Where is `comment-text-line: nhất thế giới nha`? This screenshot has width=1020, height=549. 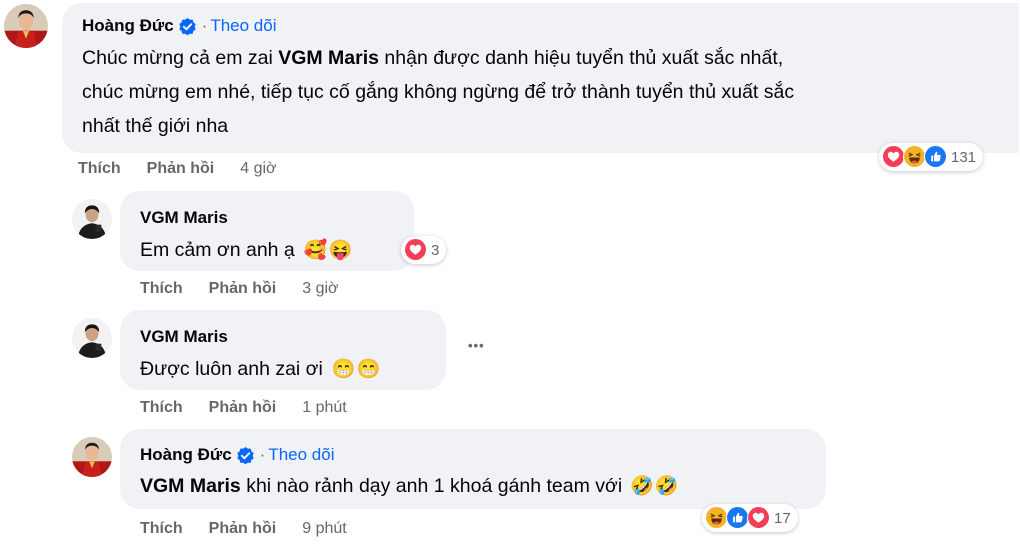 comment-text-line: nhất thế giới nha is located at coordinates (155, 126).